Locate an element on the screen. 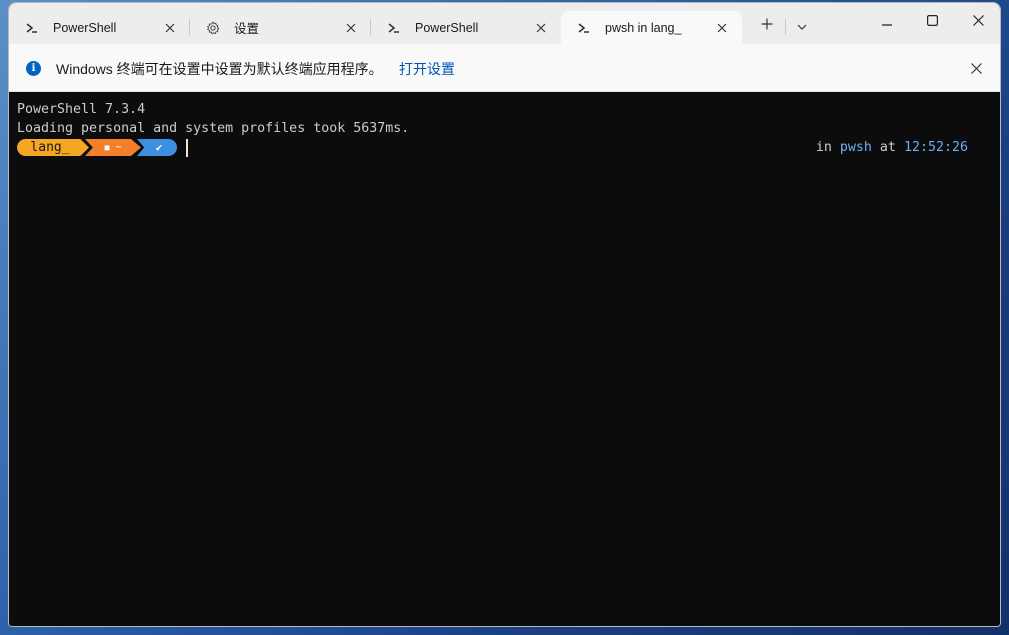 Image resolution: width=1009 pixels, height=635 pixels. right-prompt: in pwsh at 12:52:26 is located at coordinates (892, 147).